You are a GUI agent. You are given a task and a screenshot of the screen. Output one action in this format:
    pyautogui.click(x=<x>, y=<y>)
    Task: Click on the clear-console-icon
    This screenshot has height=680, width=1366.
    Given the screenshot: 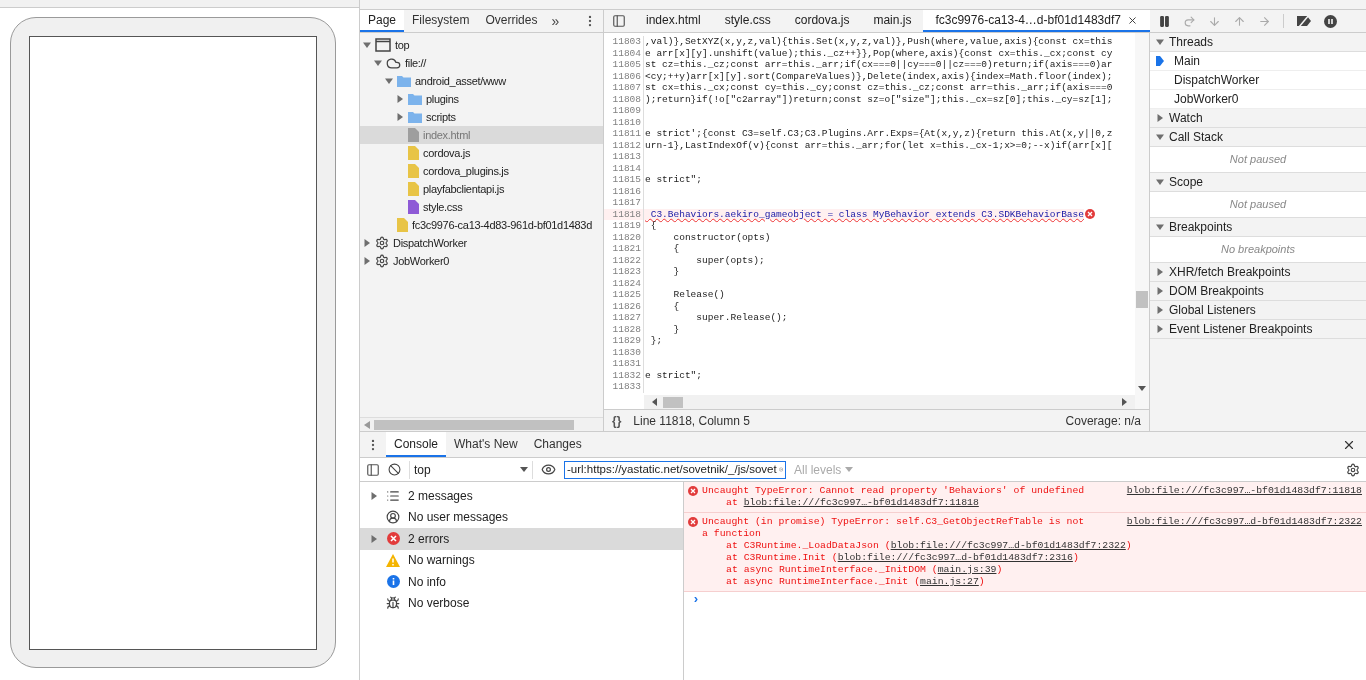 What is the action you would take?
    pyautogui.click(x=394, y=469)
    